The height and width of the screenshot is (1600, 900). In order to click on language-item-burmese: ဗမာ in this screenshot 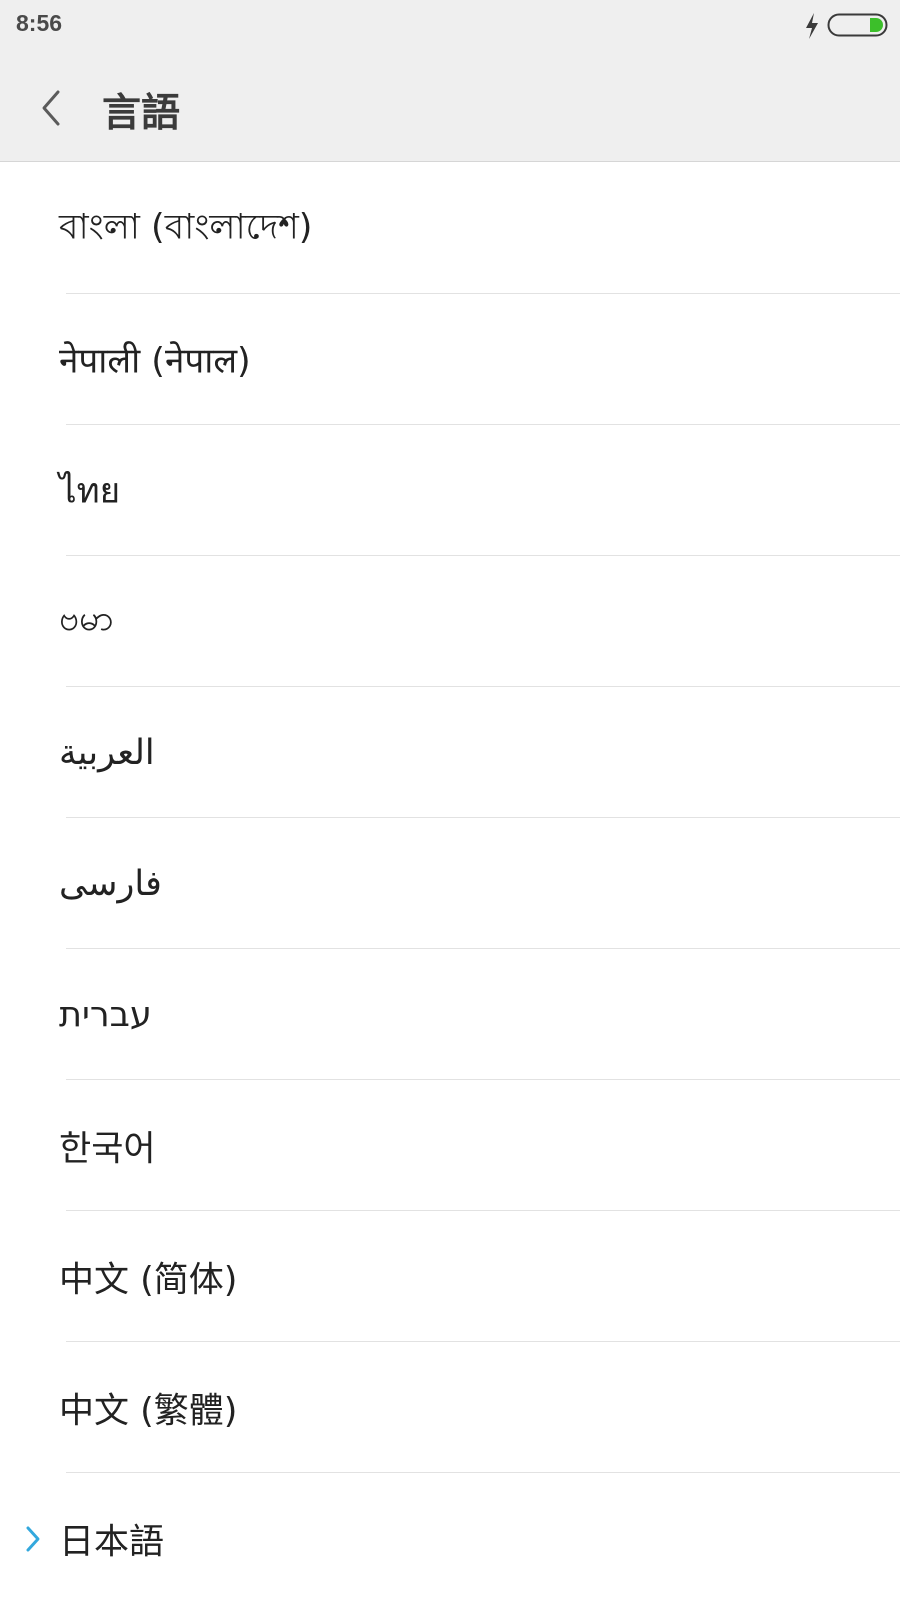, I will do `click(450, 621)`.